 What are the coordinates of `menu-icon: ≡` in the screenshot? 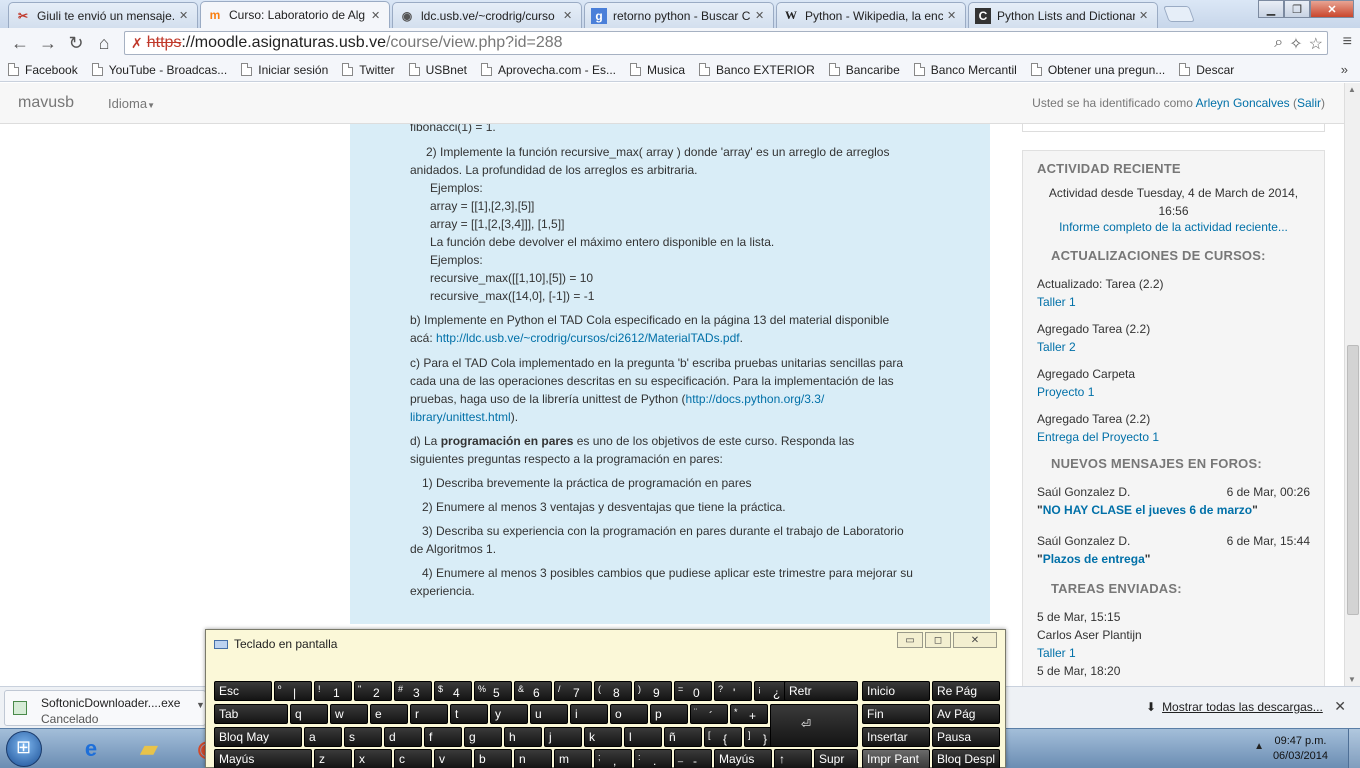 It's located at (1347, 42).